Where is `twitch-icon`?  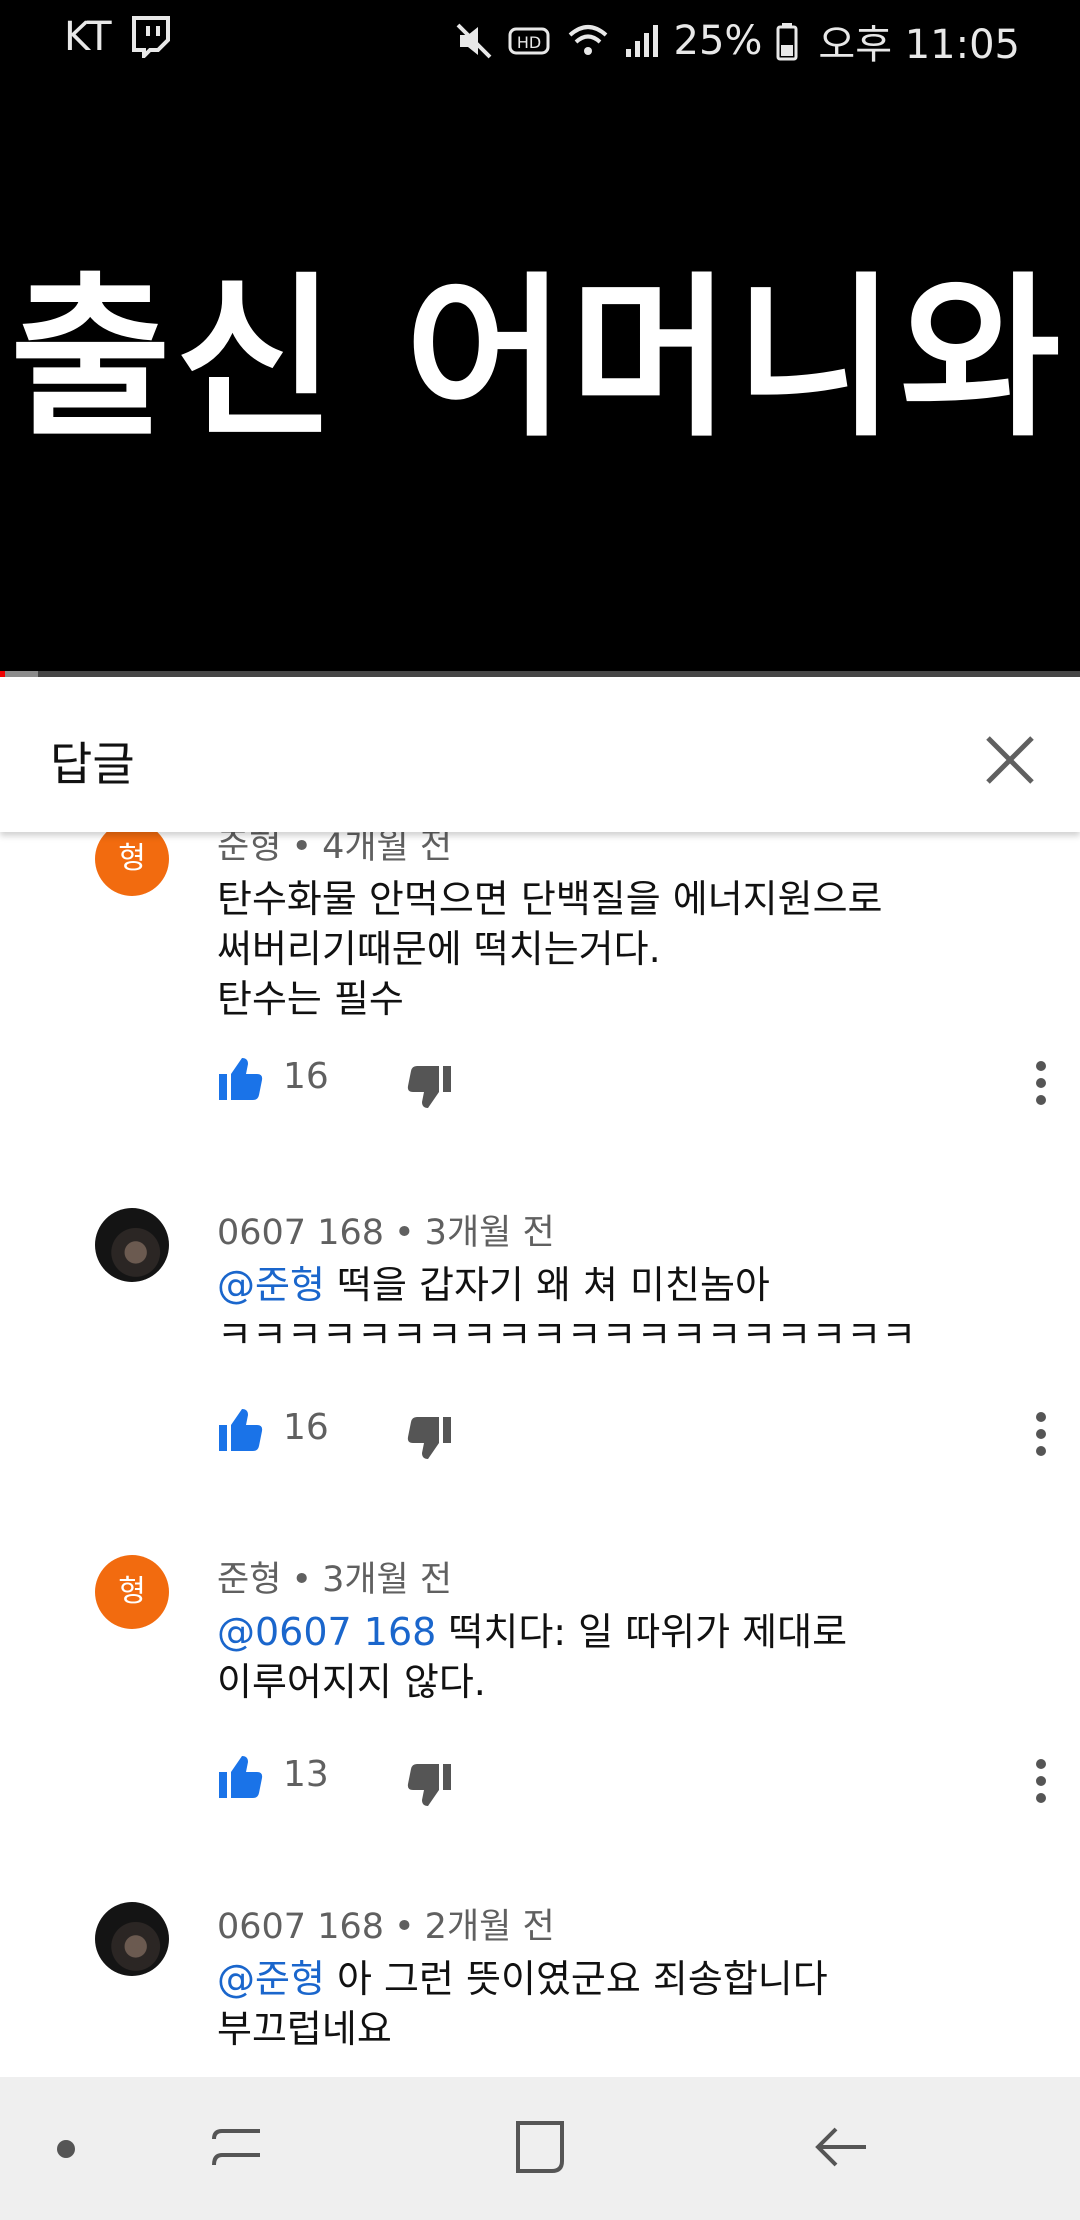
twitch-icon is located at coordinates (151, 37).